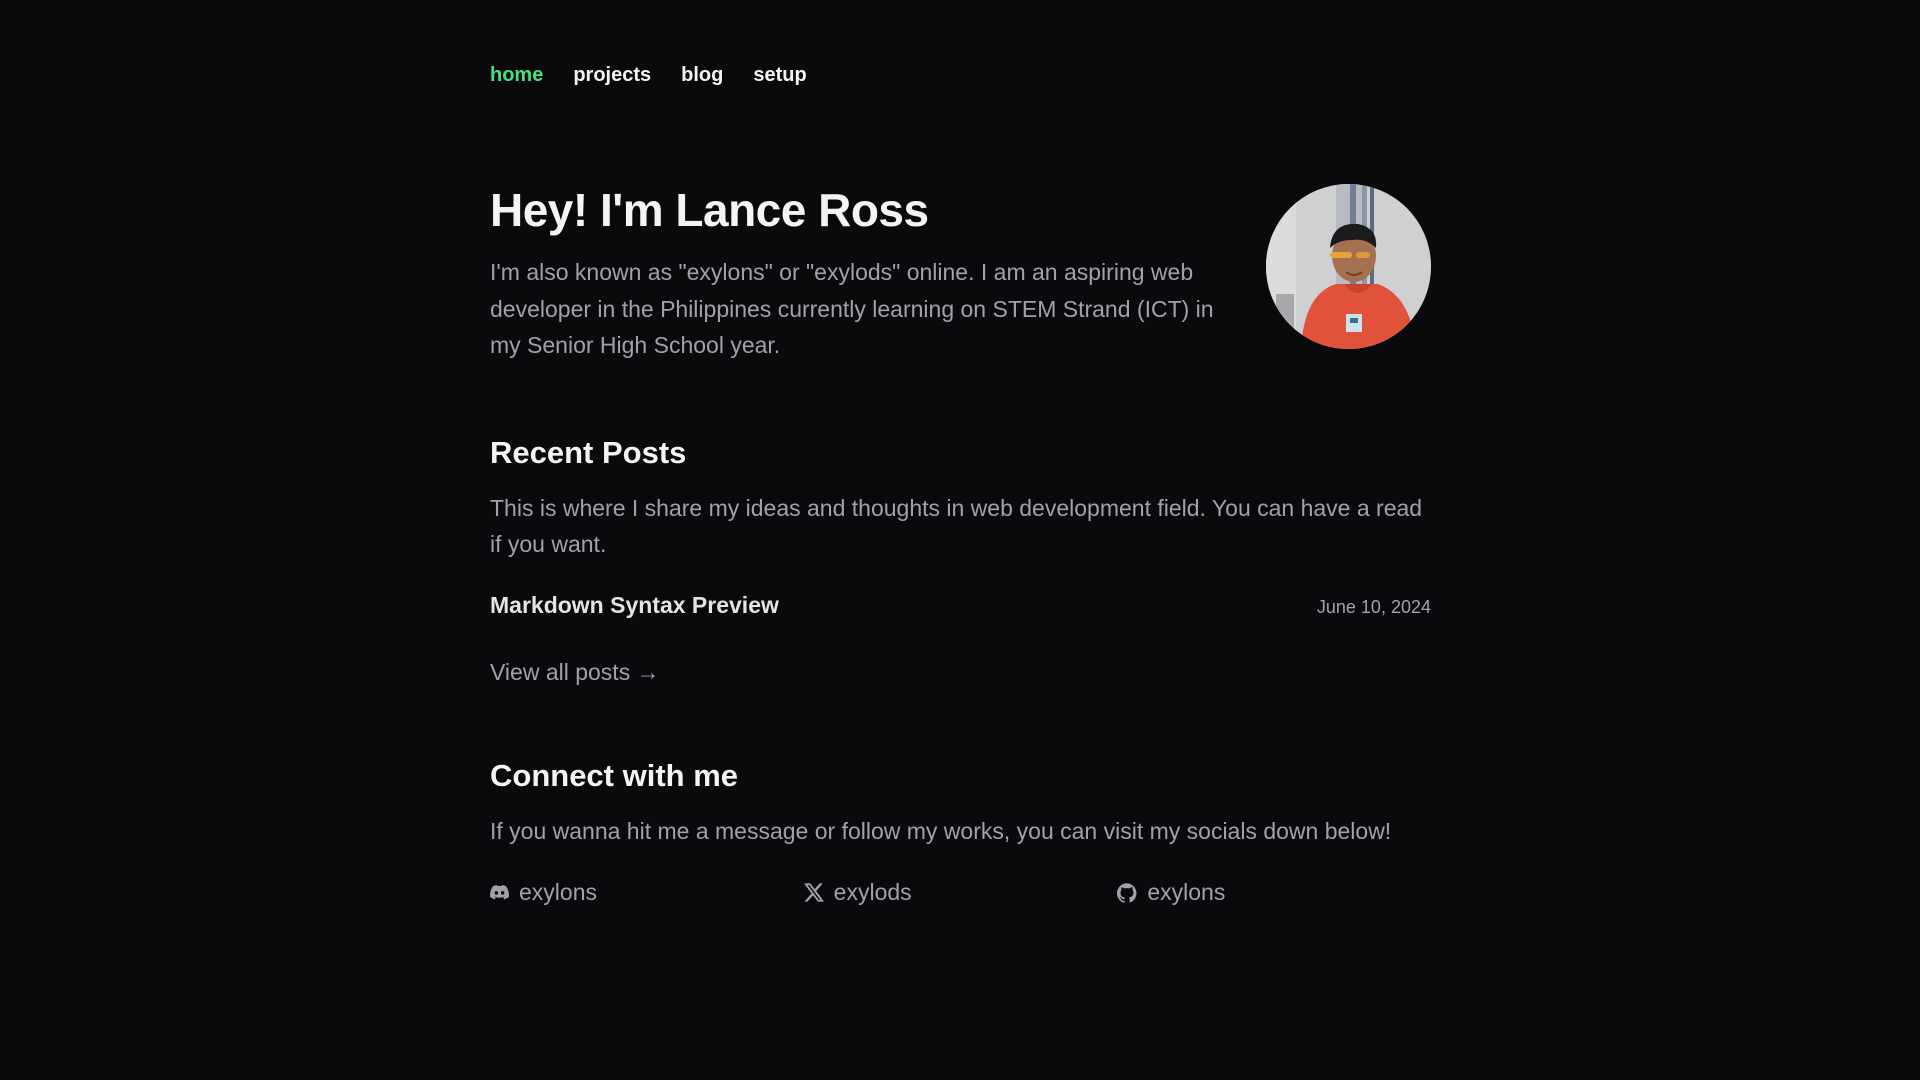 The height and width of the screenshot is (1080, 1920). I want to click on avatar-photo, so click(1348, 266).